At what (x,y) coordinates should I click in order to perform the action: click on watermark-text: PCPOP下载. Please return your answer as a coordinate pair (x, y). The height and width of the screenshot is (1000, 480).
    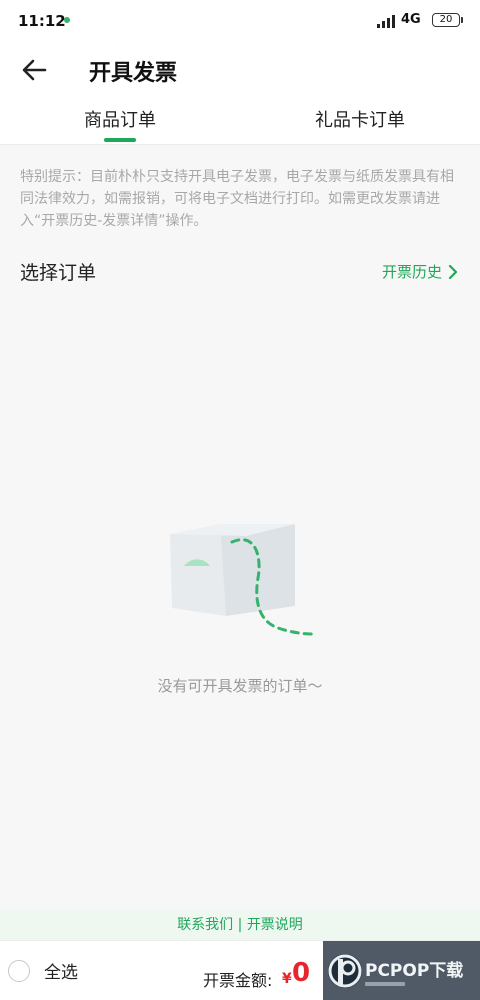
    Looking at the image, I should click on (414, 970).